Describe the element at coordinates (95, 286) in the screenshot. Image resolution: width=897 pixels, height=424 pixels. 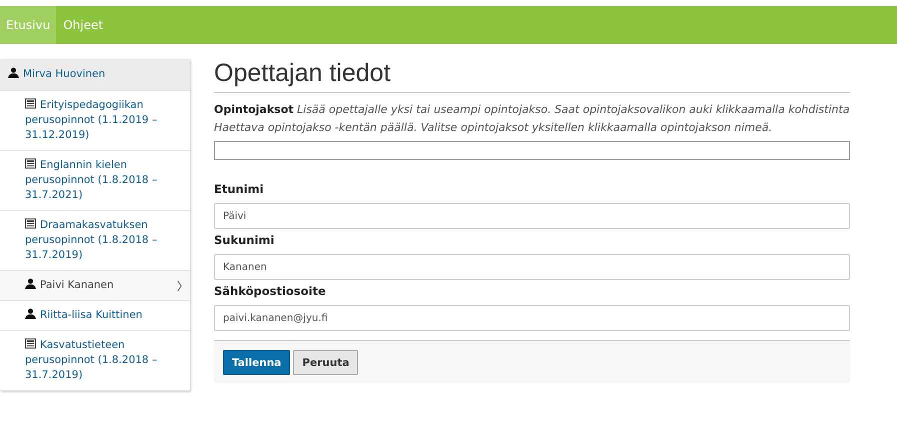
I see `sidebar-item: Paivi Kananen` at that location.